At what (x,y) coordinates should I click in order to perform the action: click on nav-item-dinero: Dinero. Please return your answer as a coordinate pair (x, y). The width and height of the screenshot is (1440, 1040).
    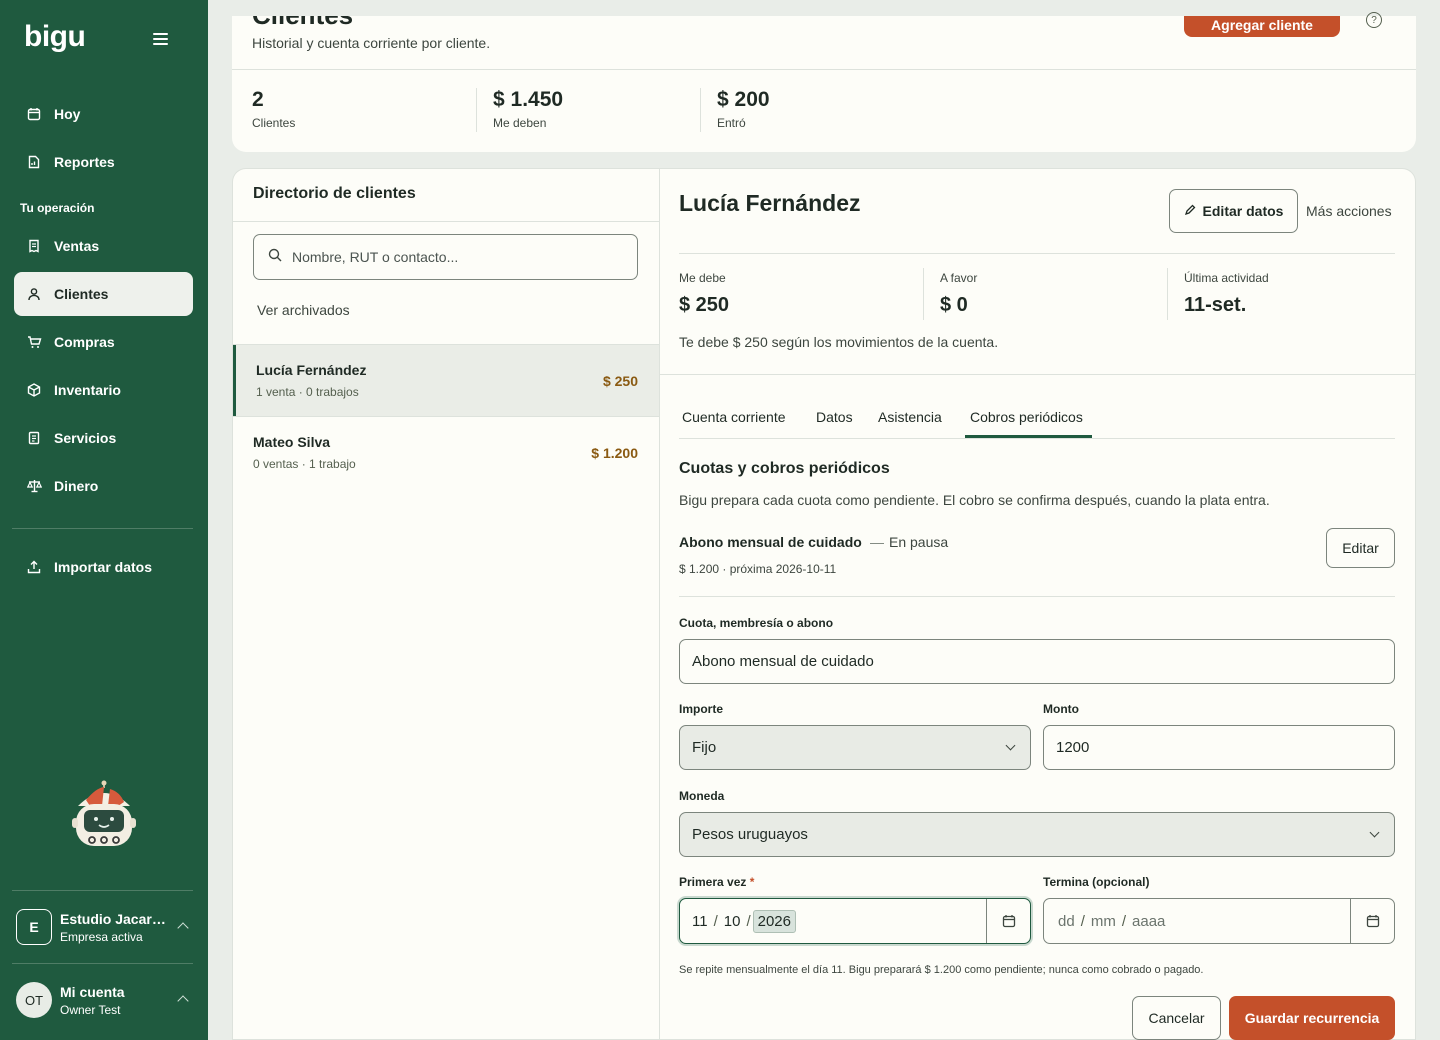
    Looking at the image, I should click on (103, 486).